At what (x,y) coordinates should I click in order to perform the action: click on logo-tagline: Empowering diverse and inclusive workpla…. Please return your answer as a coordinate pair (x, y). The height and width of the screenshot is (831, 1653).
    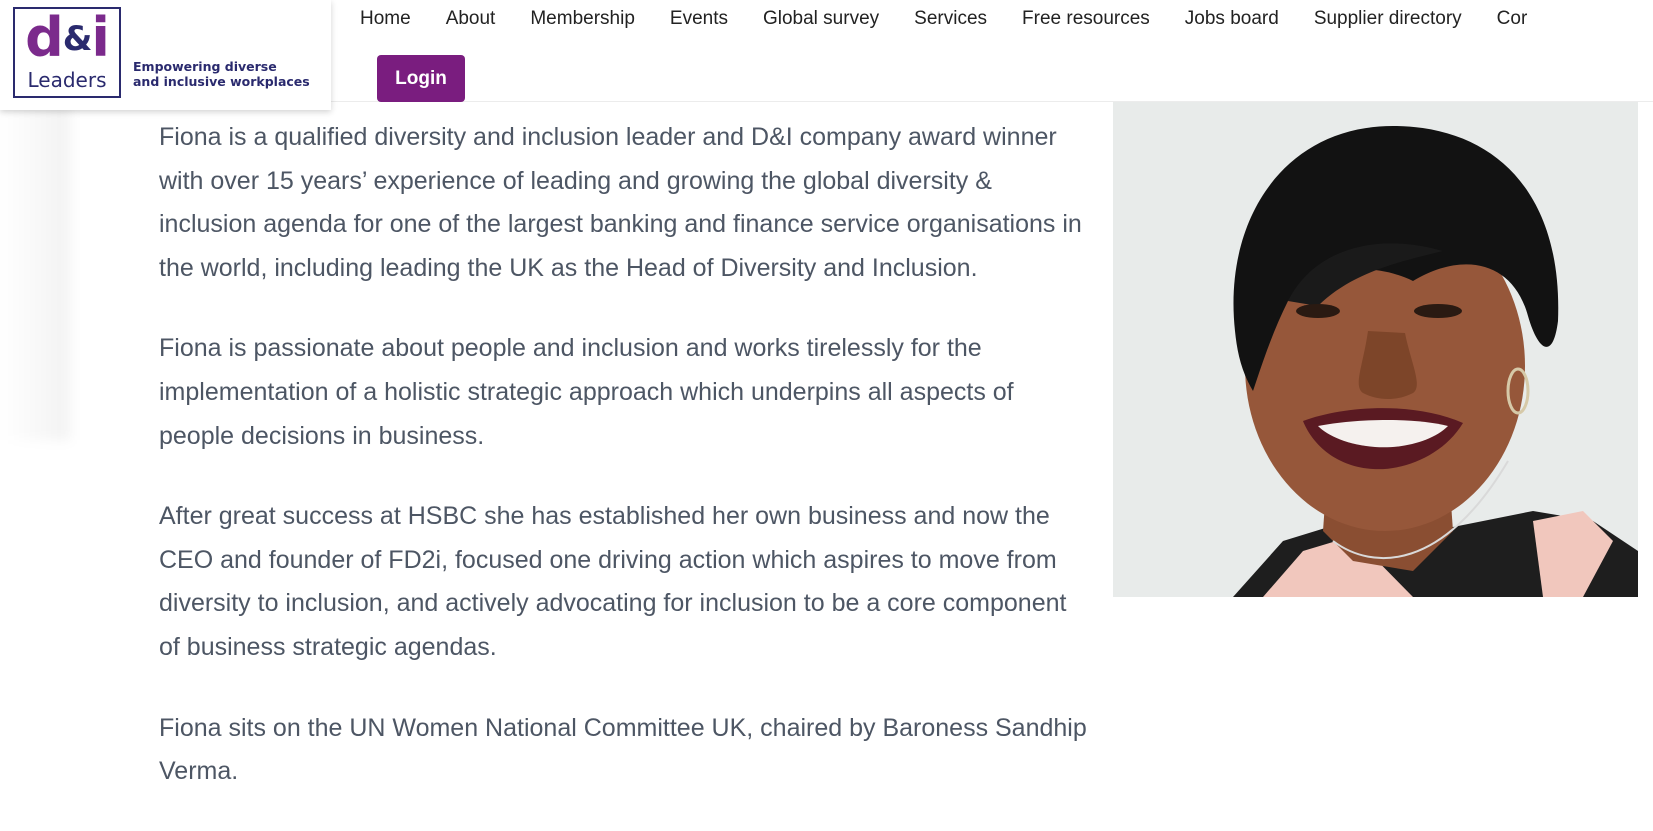
    Looking at the image, I should click on (221, 74).